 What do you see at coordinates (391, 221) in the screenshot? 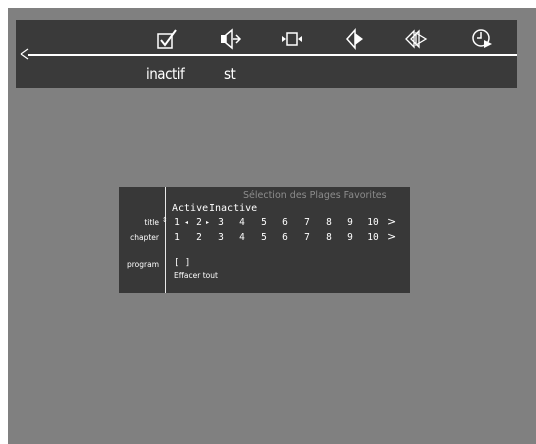
I see `title-more-arrow: >` at bounding box center [391, 221].